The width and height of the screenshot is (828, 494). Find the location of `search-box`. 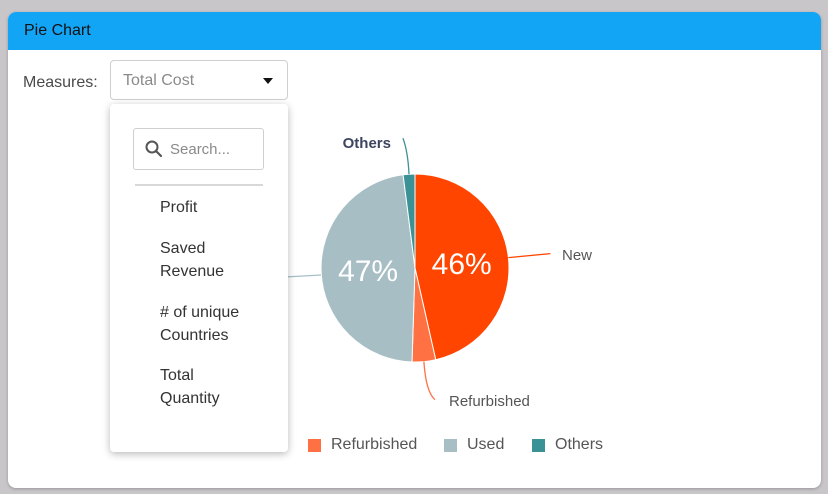

search-box is located at coordinates (198, 149).